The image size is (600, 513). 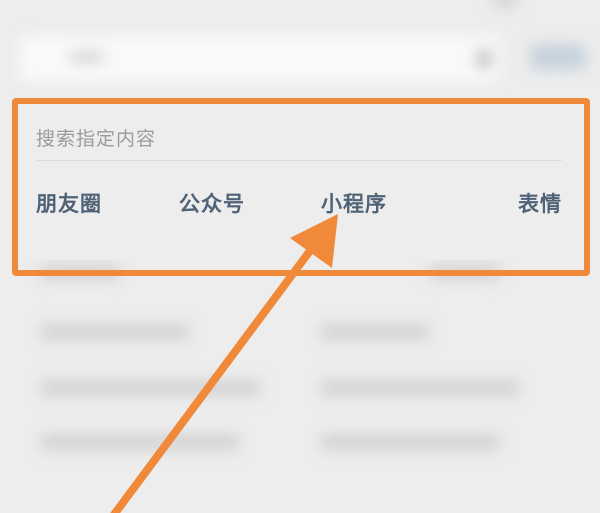 I want to click on status-indicator, so click(x=505, y=4).